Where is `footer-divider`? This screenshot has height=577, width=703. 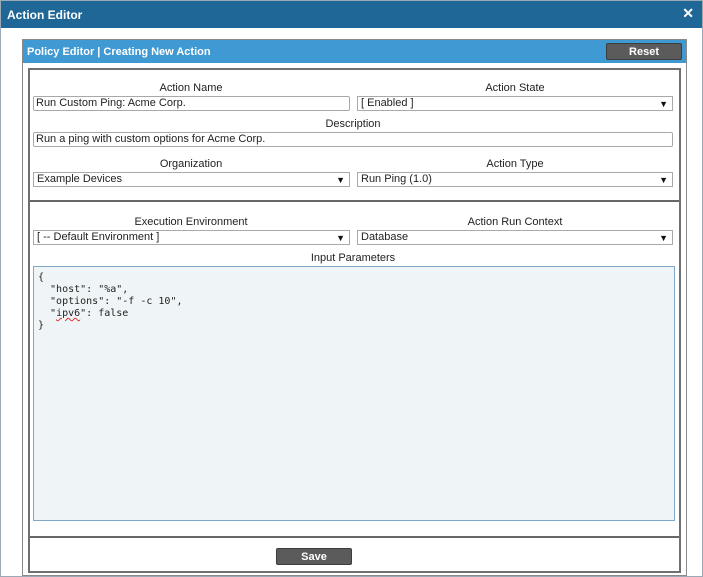
footer-divider is located at coordinates (354, 537).